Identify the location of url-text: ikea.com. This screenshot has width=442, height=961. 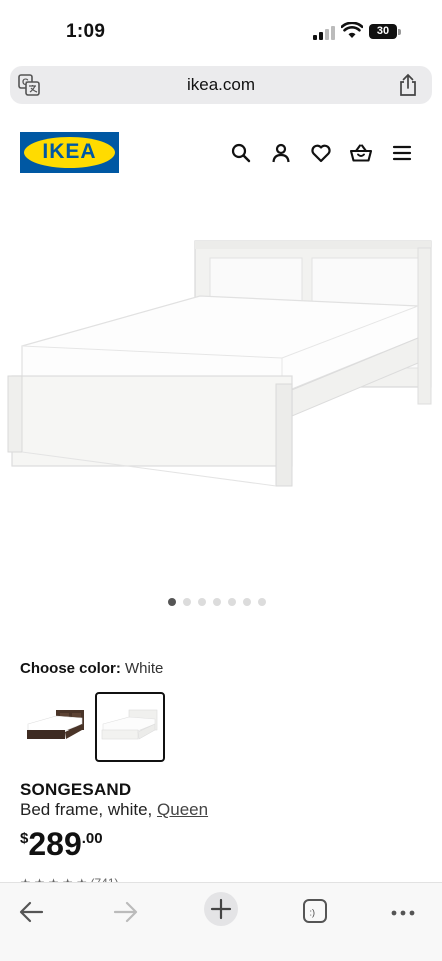
(221, 85).